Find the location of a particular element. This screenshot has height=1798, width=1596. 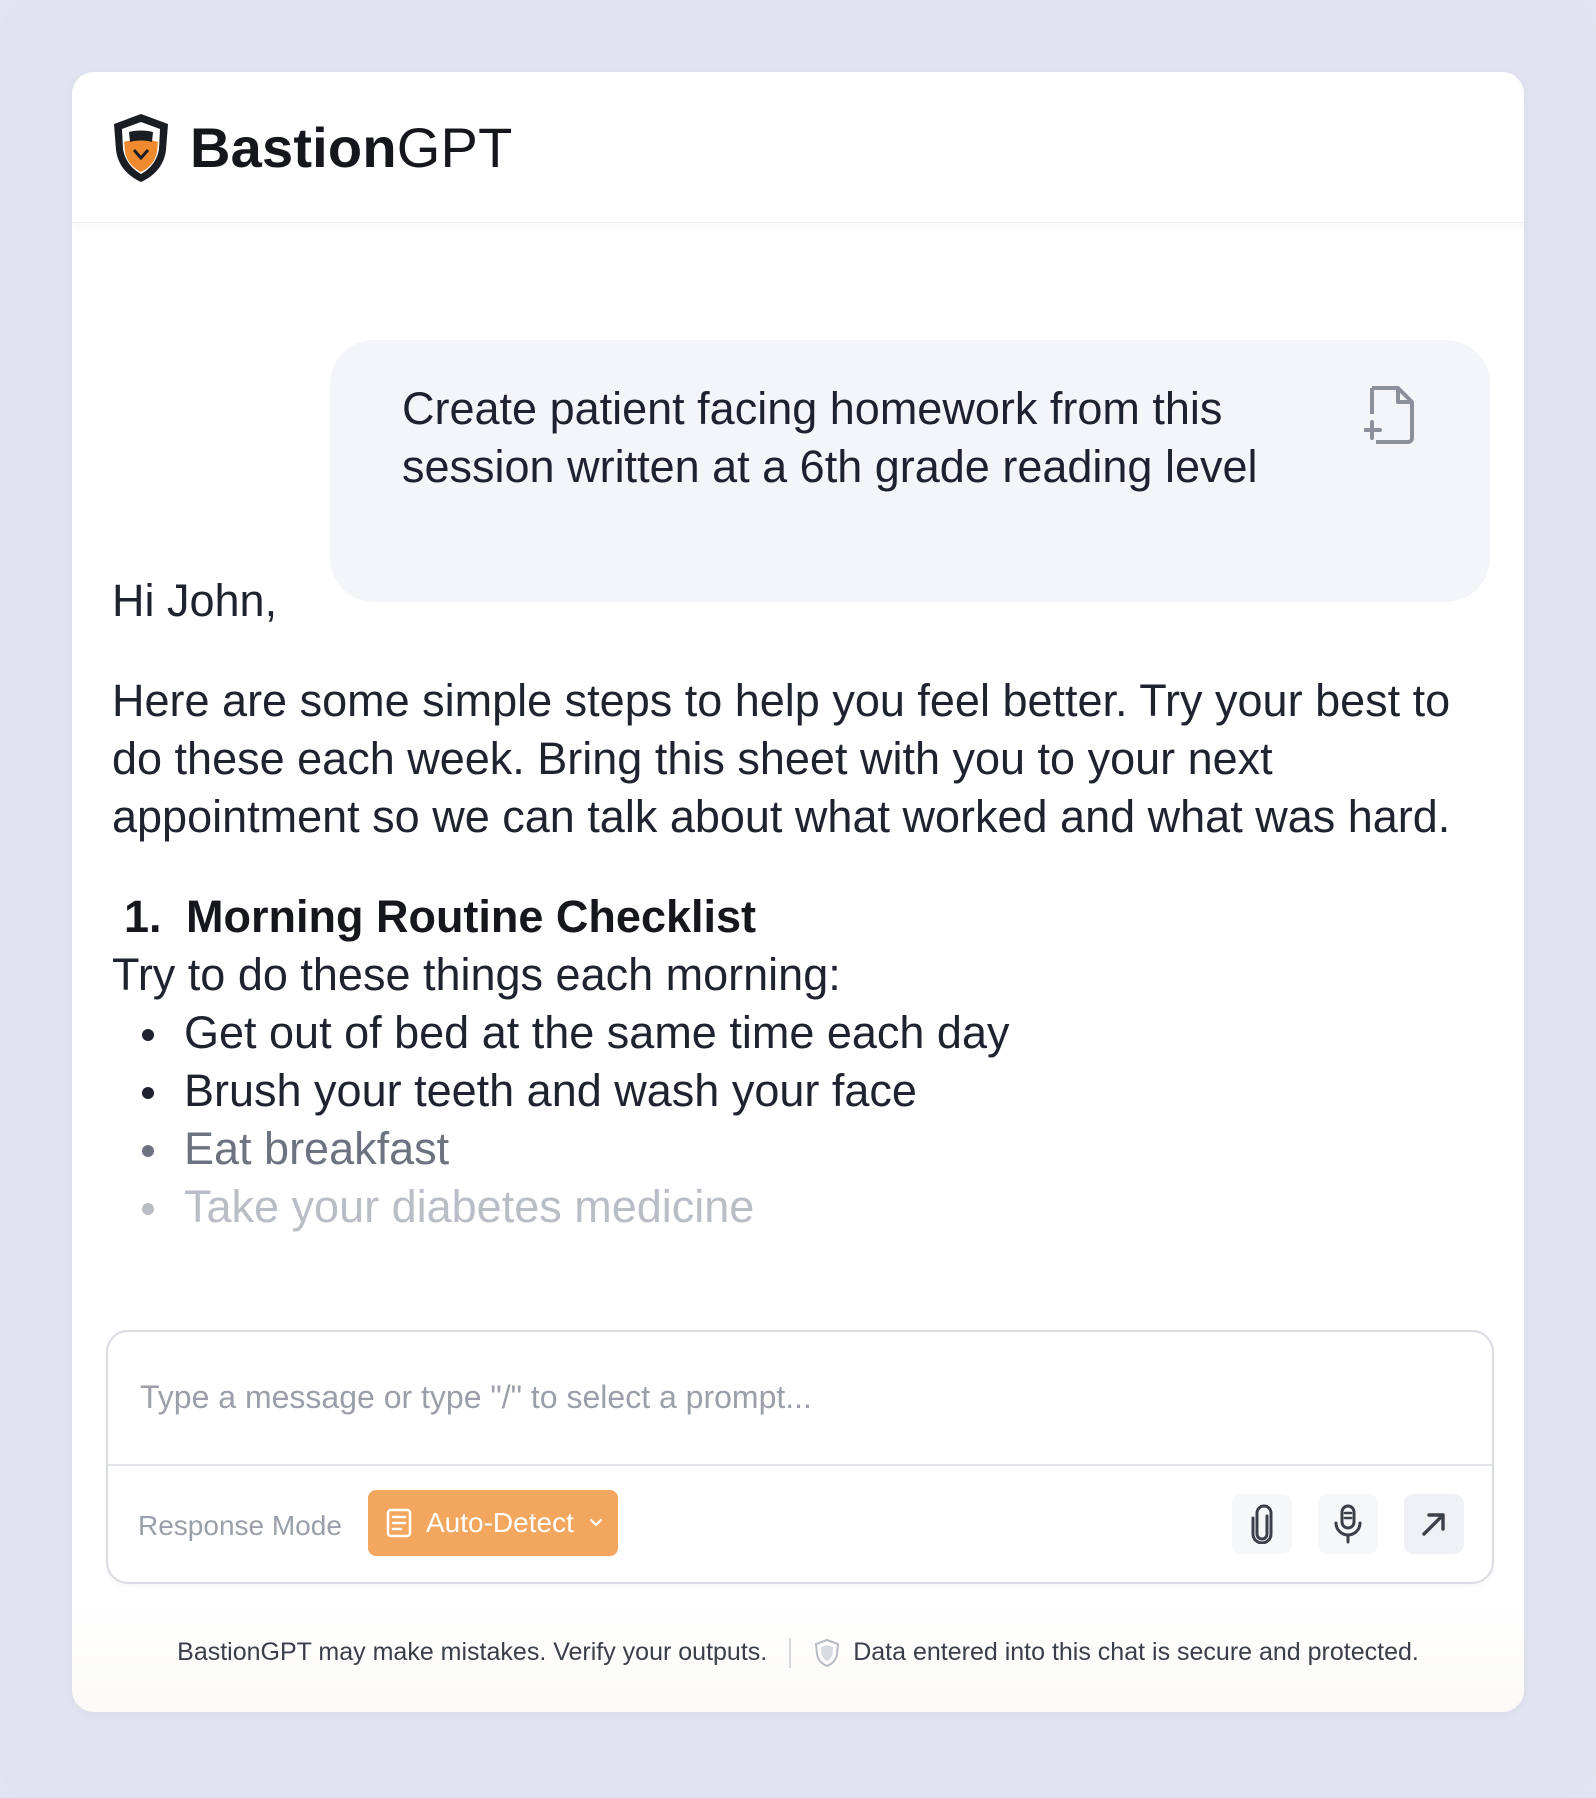

list-item: Take your diabetes medicine is located at coordinates (797, 1207).